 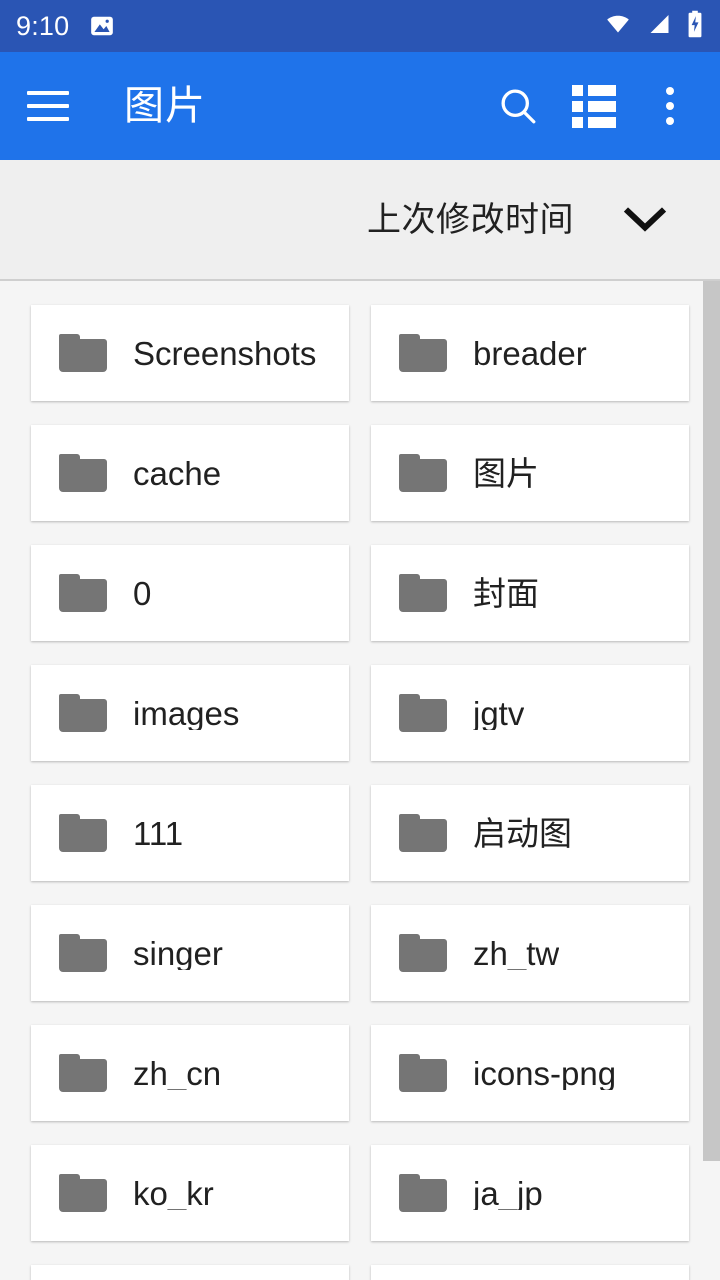 What do you see at coordinates (190, 593) in the screenshot?
I see `folder-card: 0` at bounding box center [190, 593].